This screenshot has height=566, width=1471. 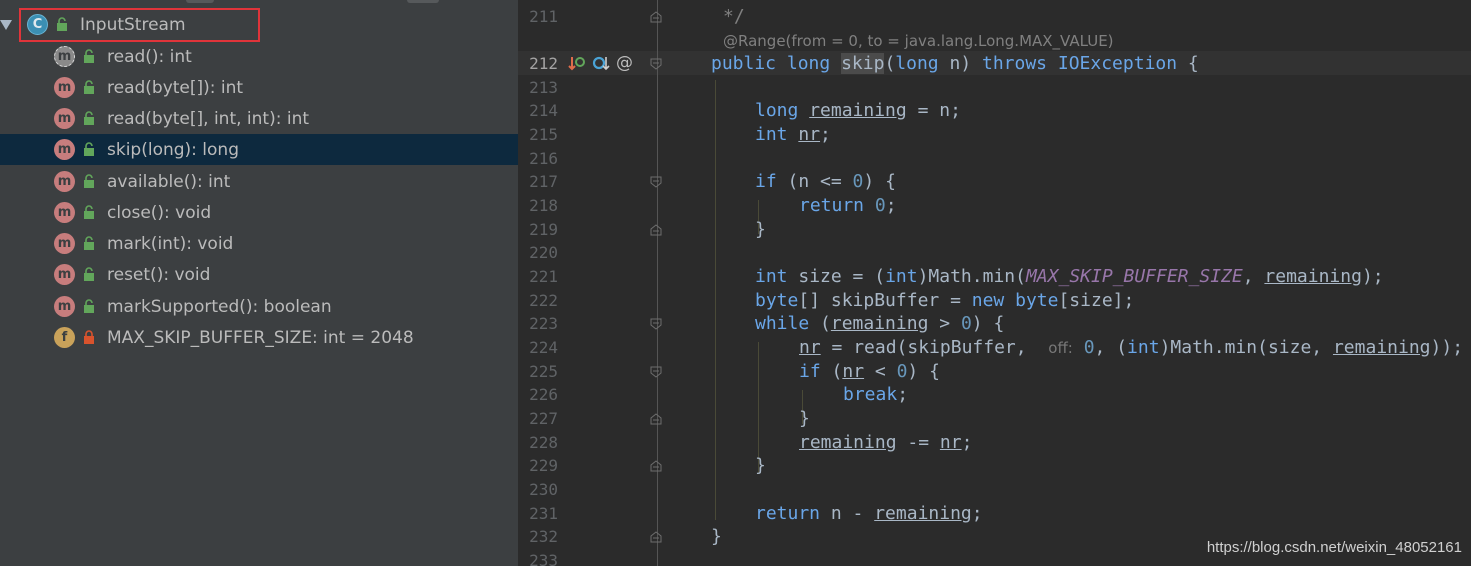 I want to click on code-token: ));, so click(x=1447, y=347).